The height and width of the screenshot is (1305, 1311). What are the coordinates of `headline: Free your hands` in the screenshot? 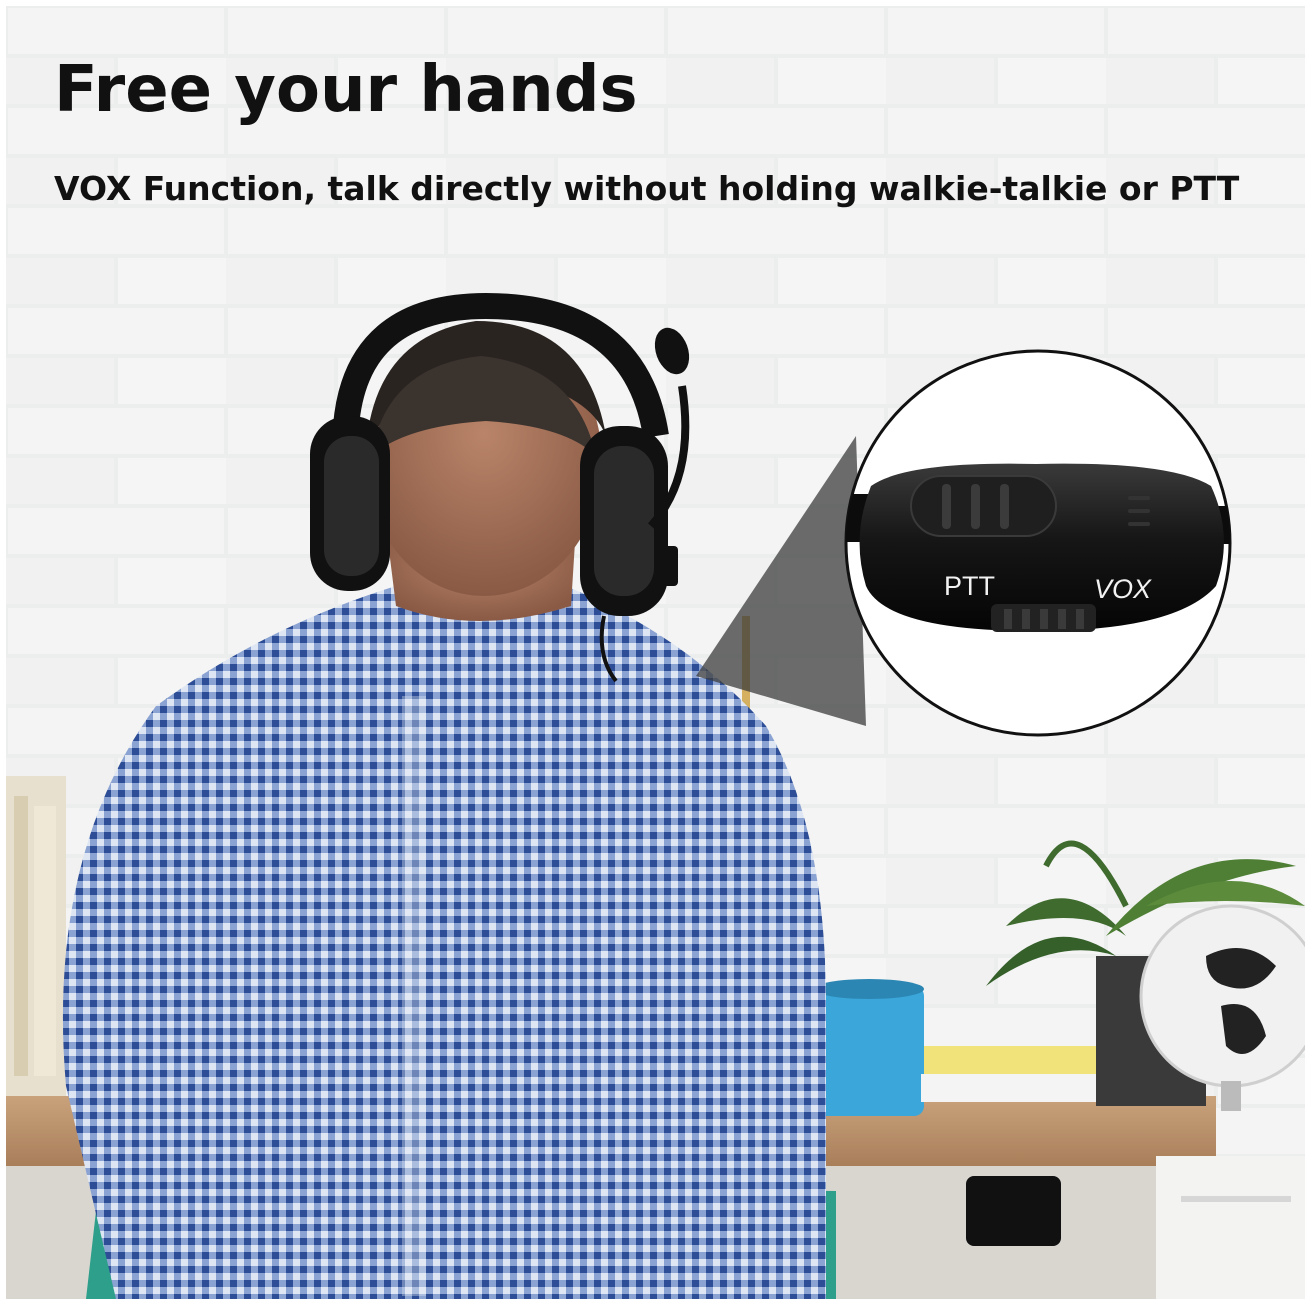 It's located at (346, 90).